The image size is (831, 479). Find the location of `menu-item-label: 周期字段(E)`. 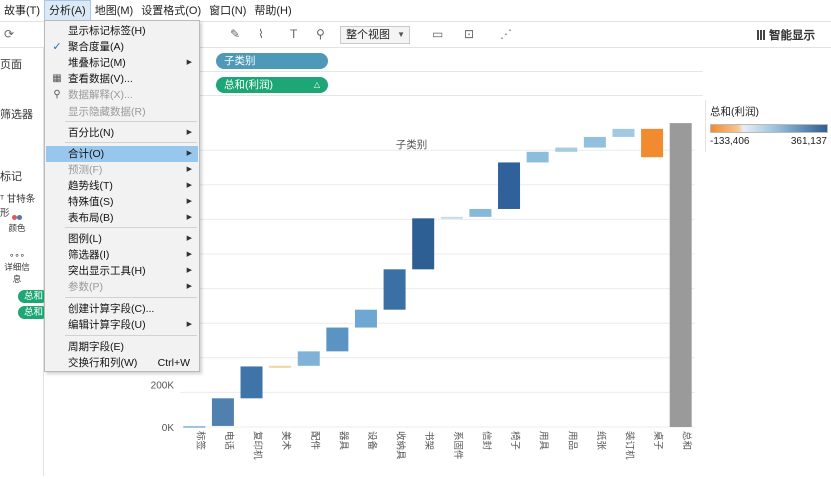

menu-item-label: 周期字段(E) is located at coordinates (96, 347).